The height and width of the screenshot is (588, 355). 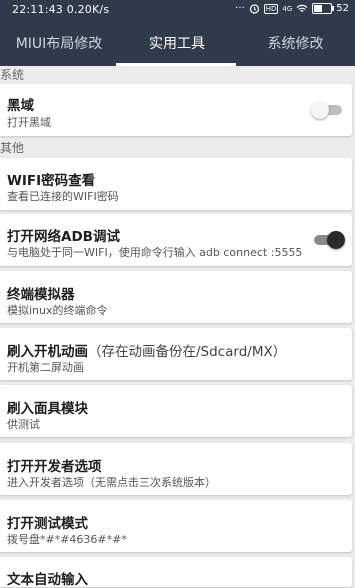 What do you see at coordinates (295, 44) in the screenshot?
I see `tab-system-mod: 系统修改` at bounding box center [295, 44].